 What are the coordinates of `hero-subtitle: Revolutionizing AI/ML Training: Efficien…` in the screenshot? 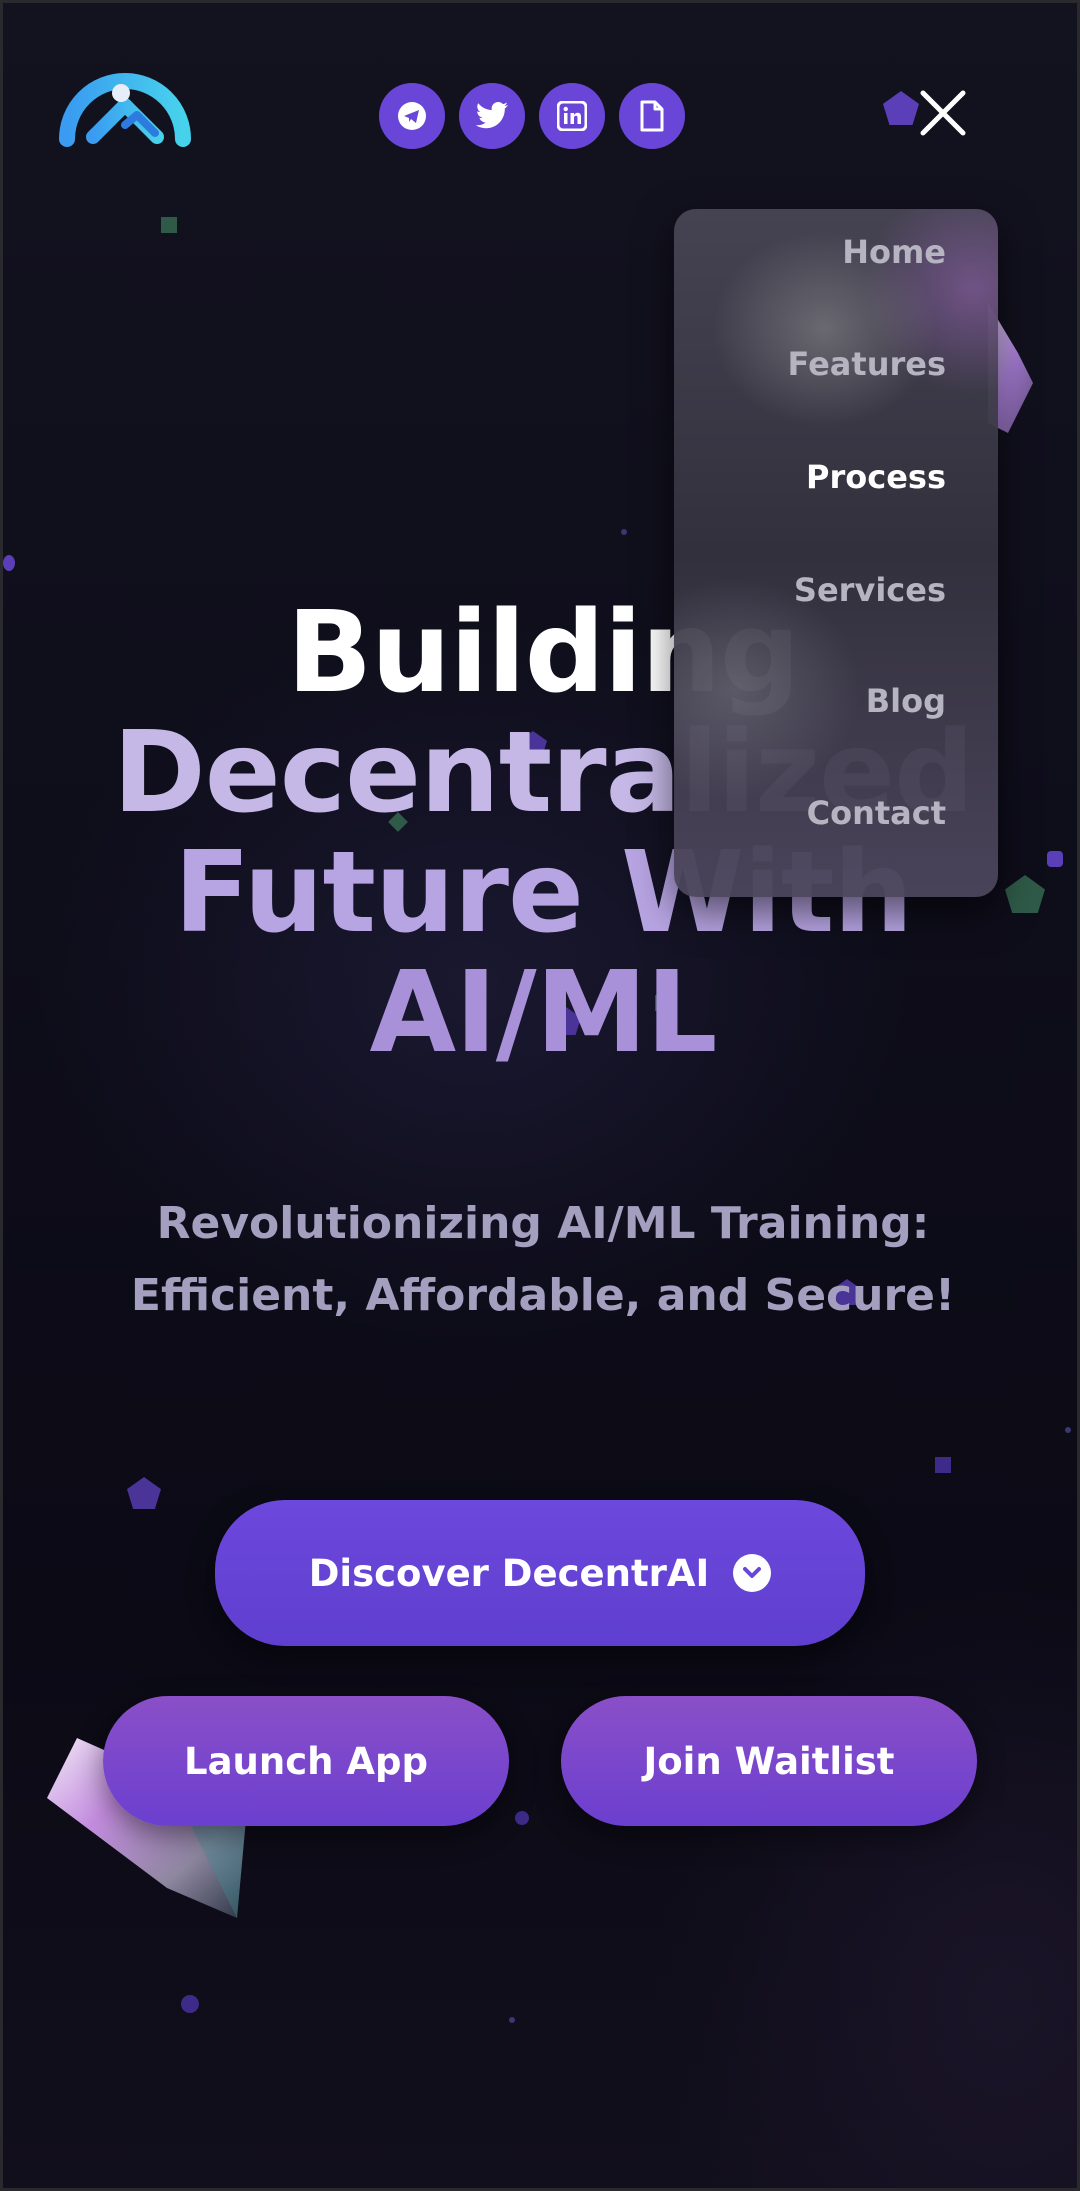 It's located at (543, 1260).